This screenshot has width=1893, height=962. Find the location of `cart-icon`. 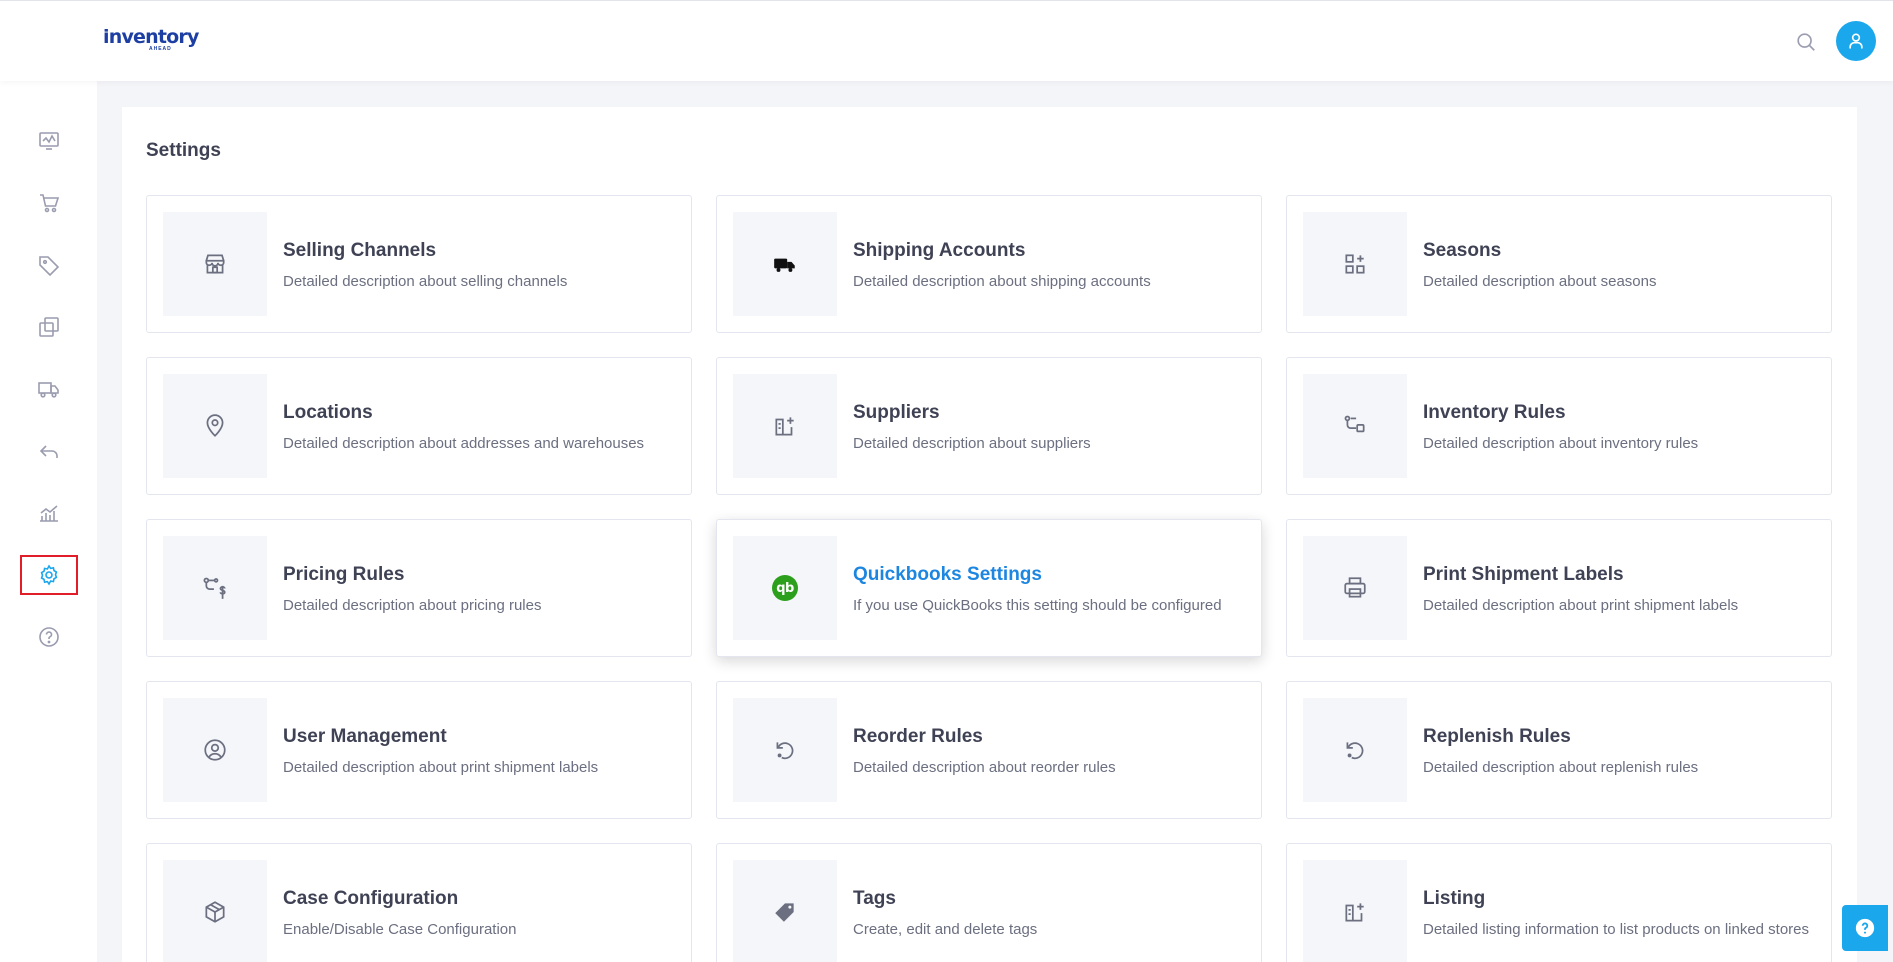

cart-icon is located at coordinates (50, 203).